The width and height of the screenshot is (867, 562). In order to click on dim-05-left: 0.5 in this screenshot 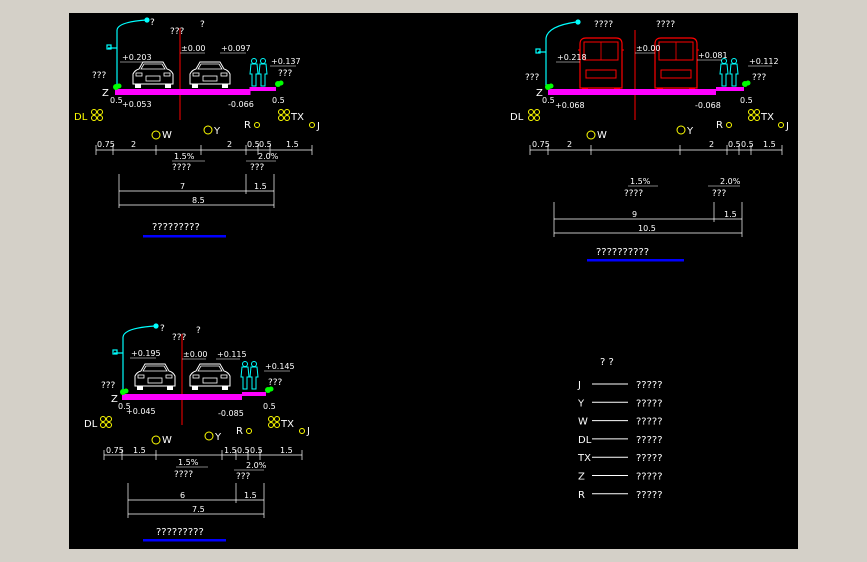, I will do `click(116, 100)`.